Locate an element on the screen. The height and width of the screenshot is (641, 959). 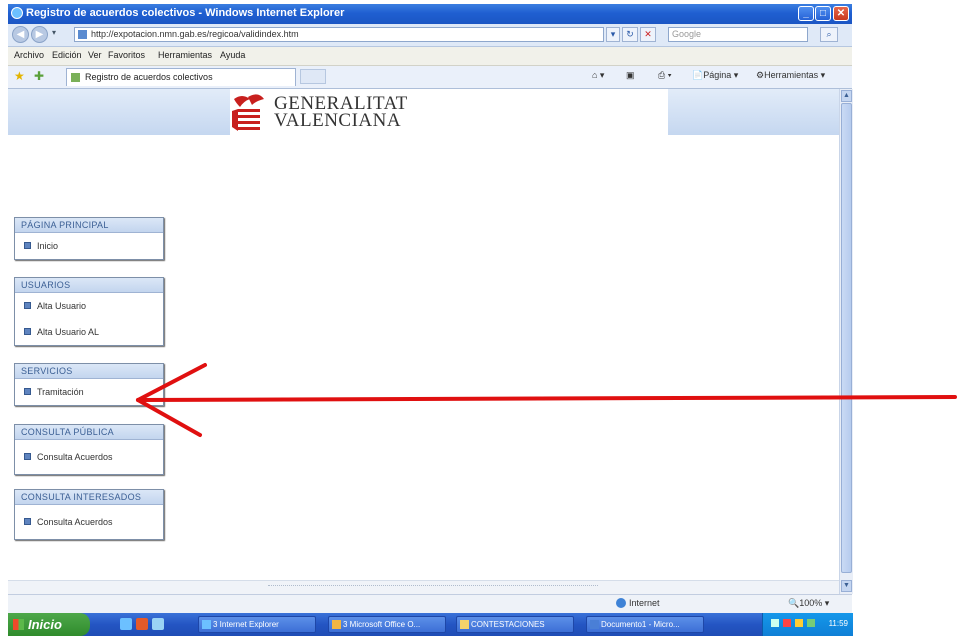
scroll-track is located at coordinates (433, 587).